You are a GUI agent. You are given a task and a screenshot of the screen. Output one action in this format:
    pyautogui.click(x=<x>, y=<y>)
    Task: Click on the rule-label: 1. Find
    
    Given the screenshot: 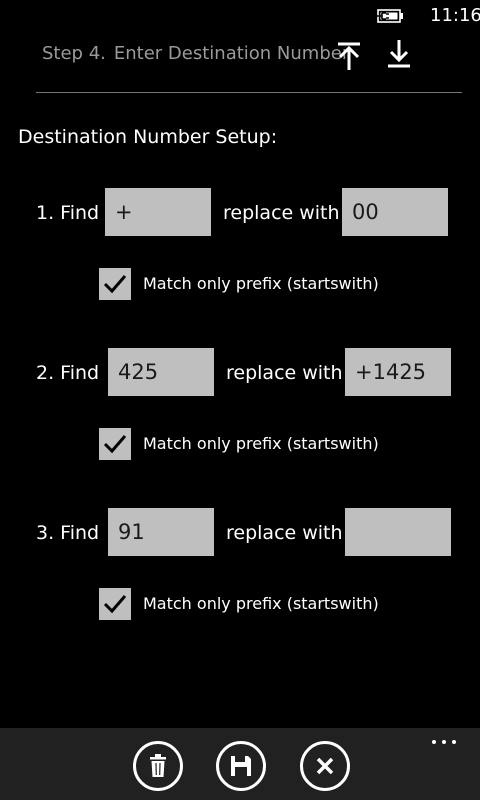 What is the action you would take?
    pyautogui.click(x=68, y=213)
    